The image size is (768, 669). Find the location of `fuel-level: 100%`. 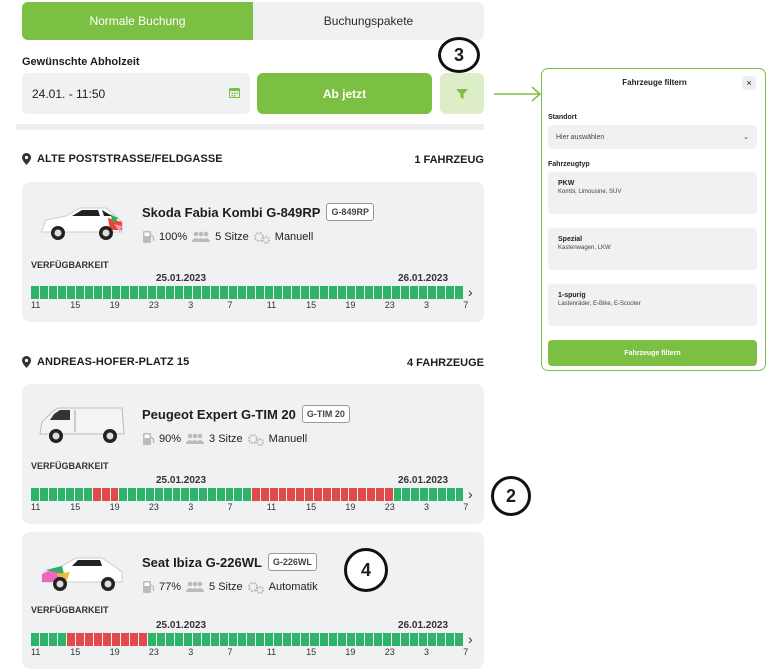

fuel-level: 100% is located at coordinates (173, 237).